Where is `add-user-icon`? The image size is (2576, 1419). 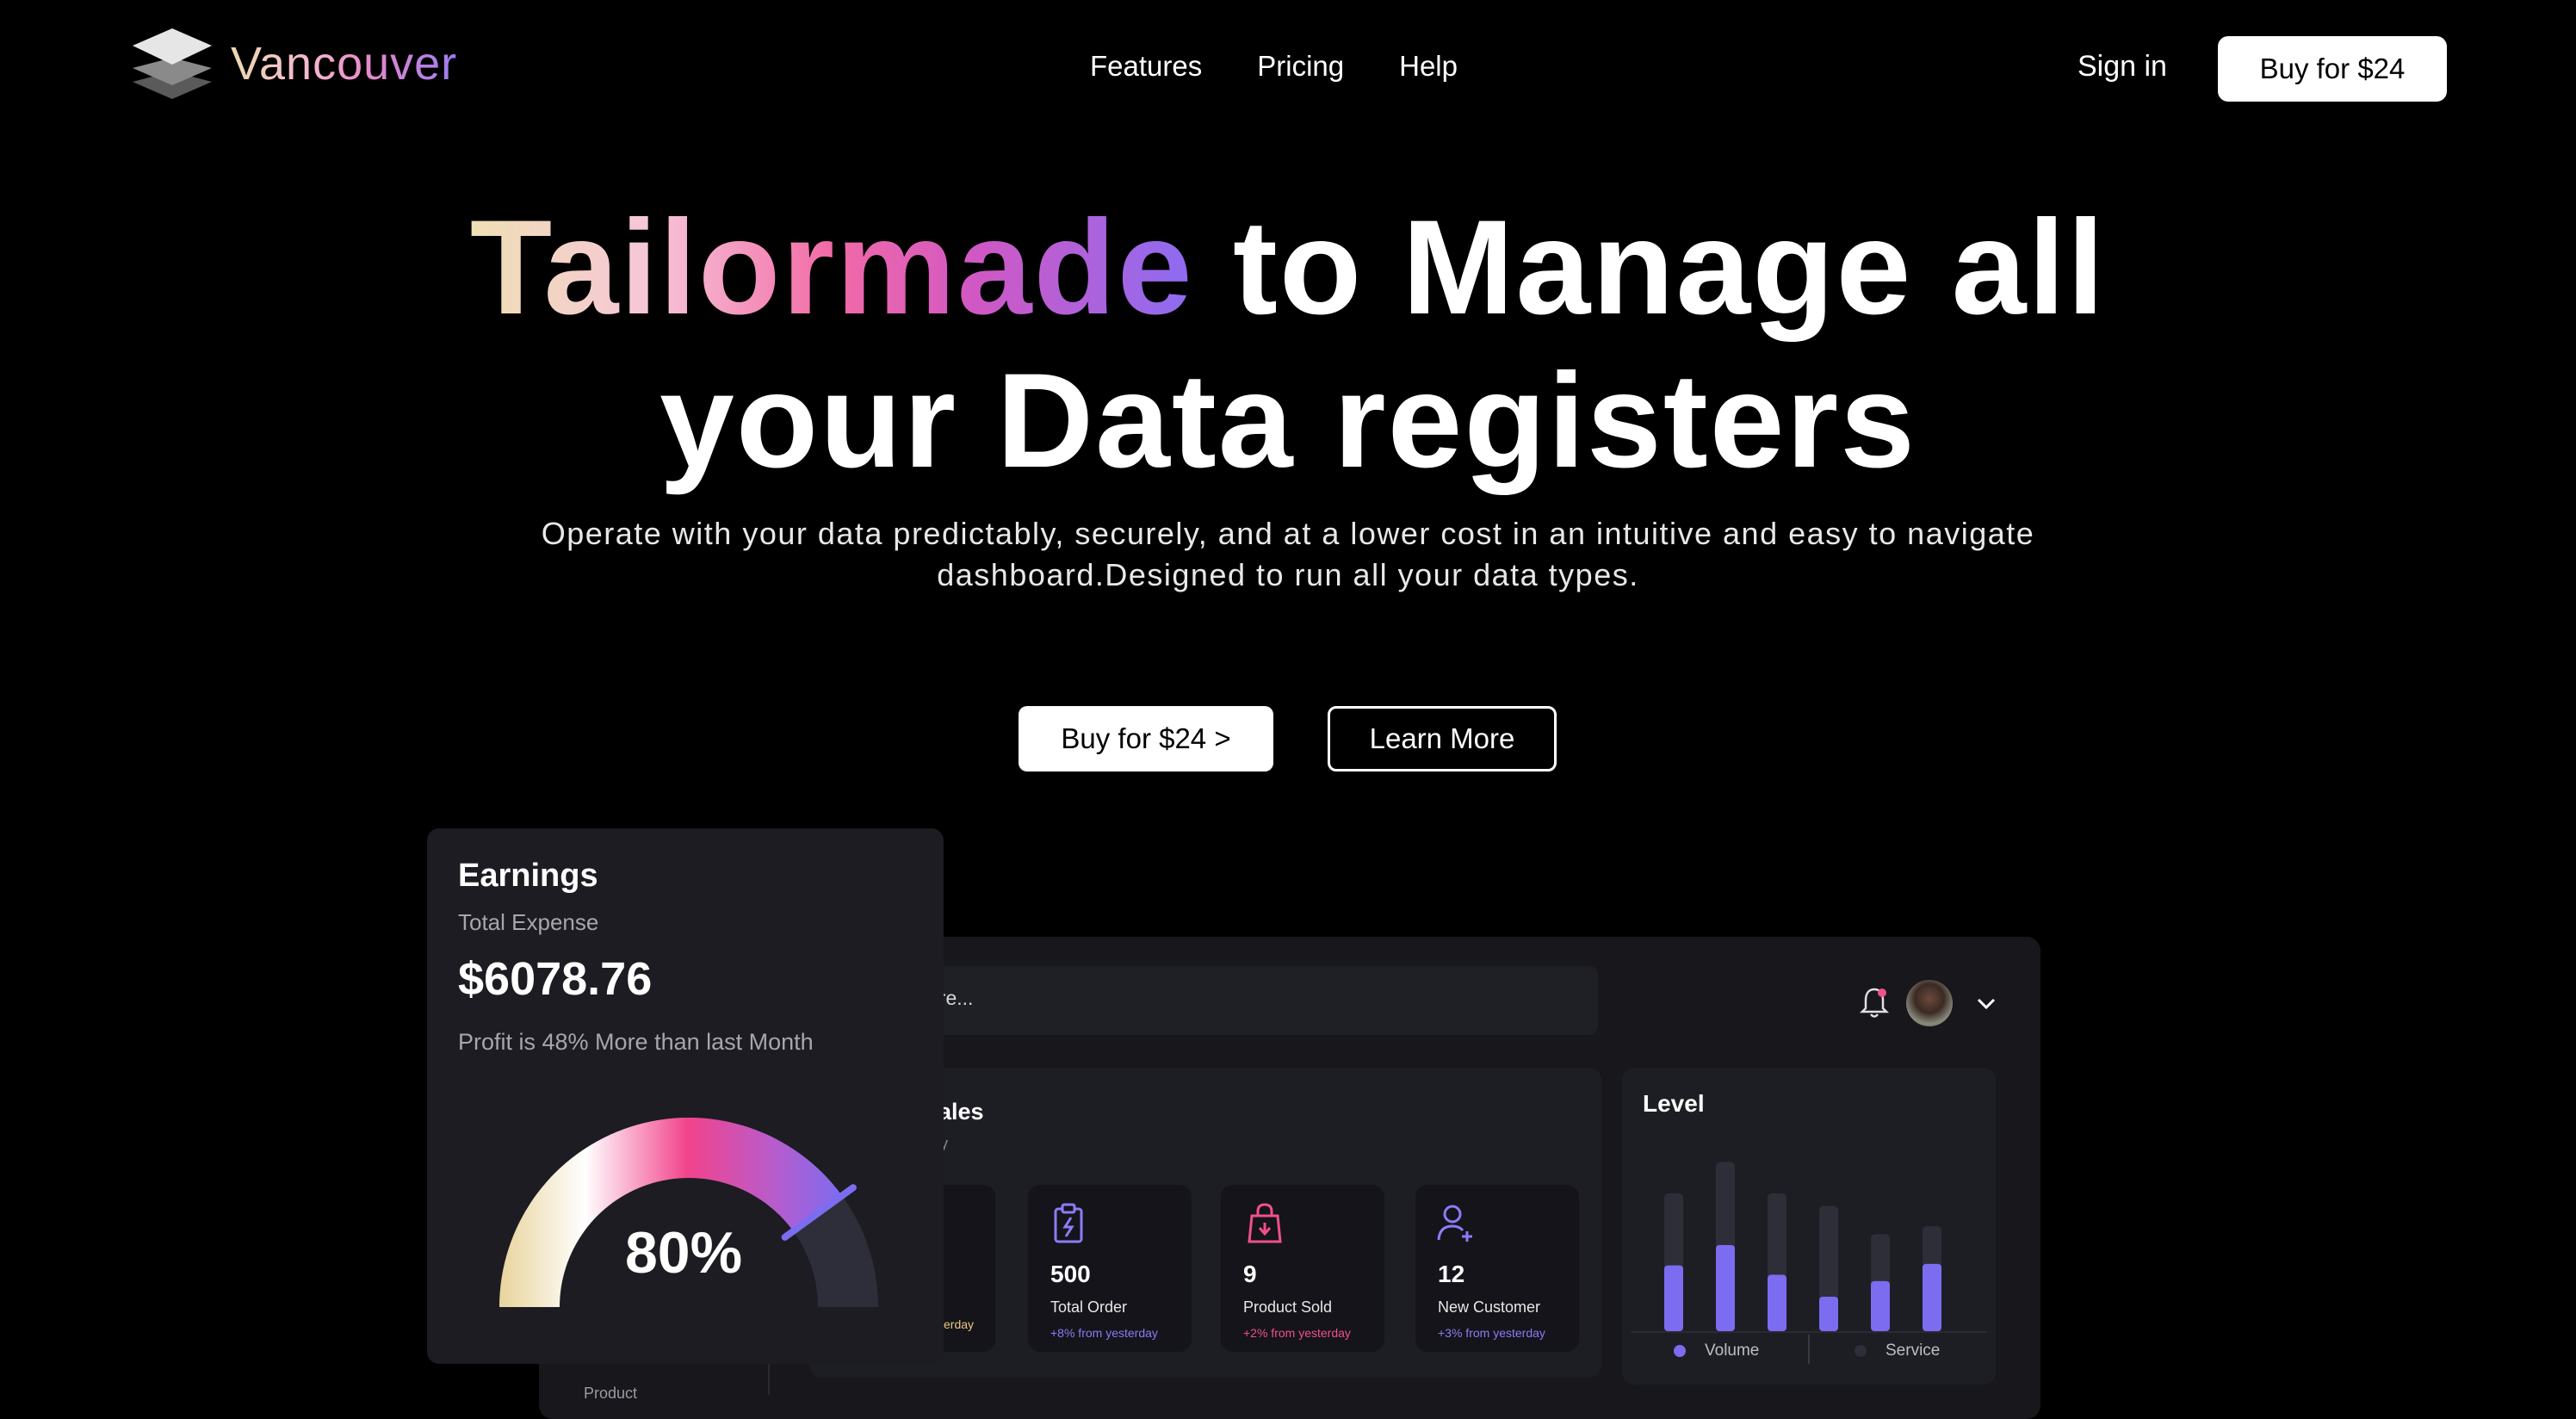
add-user-icon is located at coordinates (1454, 1223).